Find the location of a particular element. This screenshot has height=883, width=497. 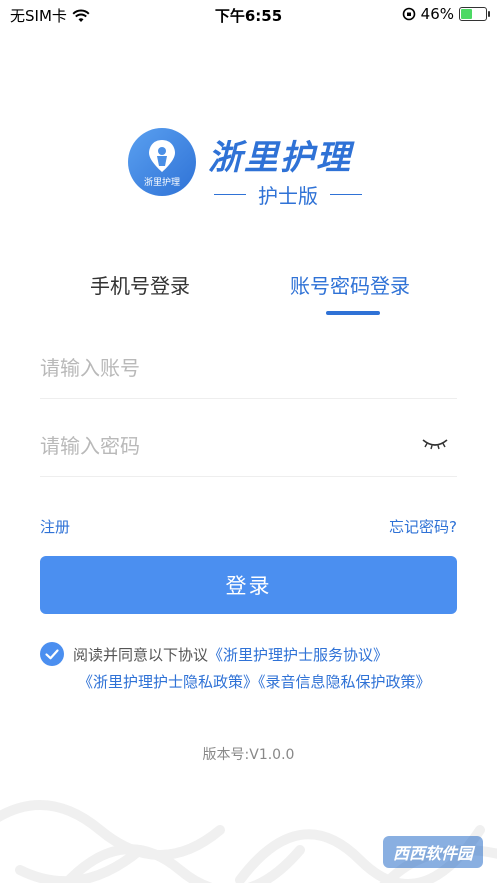

checkmark-icon is located at coordinates (52, 654).